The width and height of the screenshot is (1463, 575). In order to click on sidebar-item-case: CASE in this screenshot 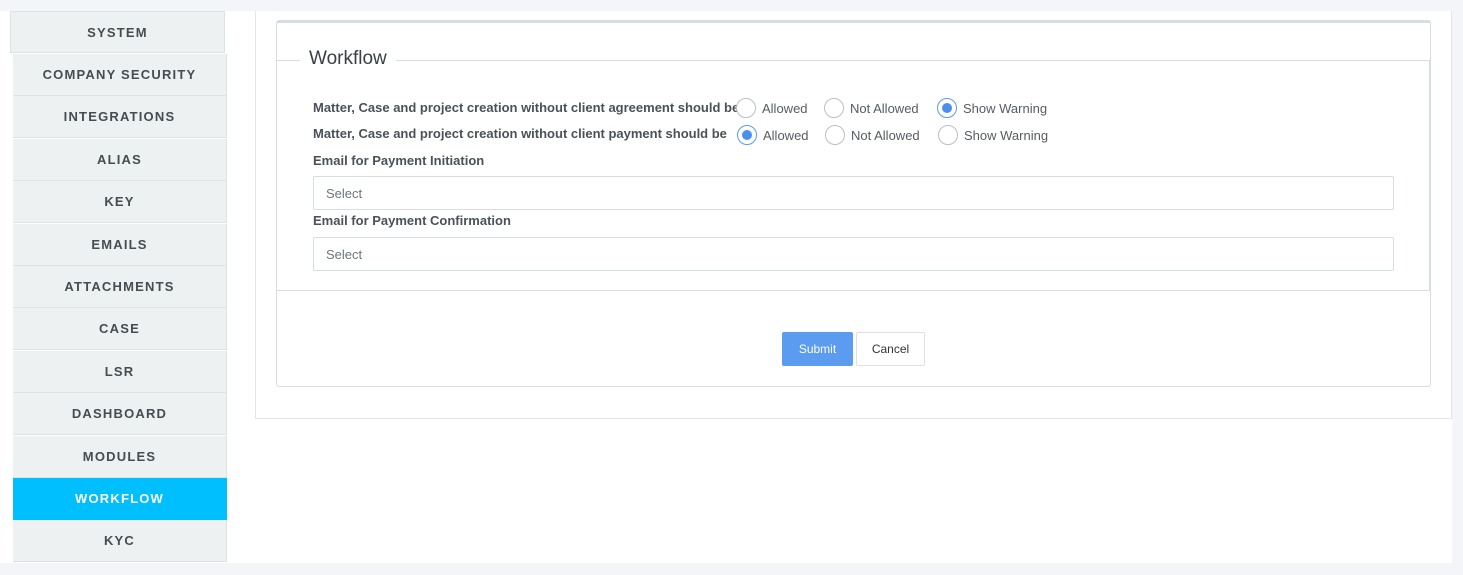, I will do `click(120, 329)`.